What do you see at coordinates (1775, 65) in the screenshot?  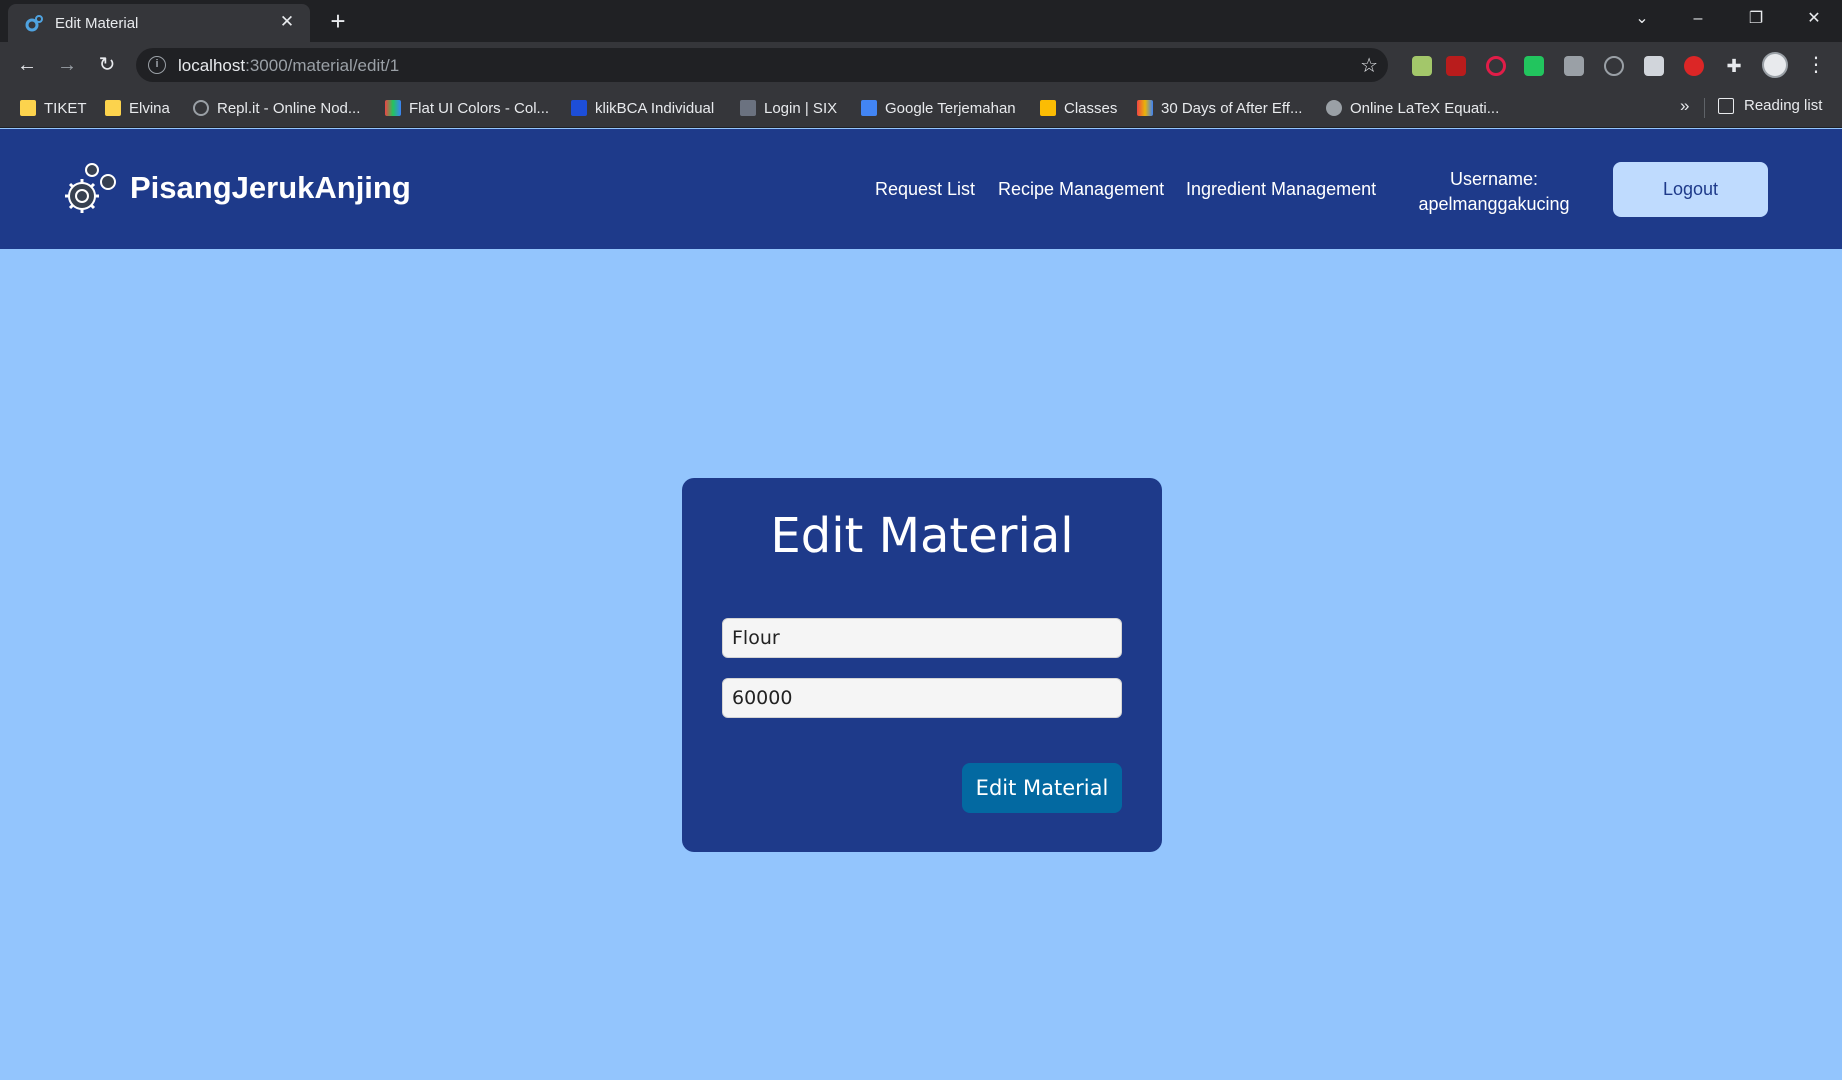 I see `profile-avatar` at bounding box center [1775, 65].